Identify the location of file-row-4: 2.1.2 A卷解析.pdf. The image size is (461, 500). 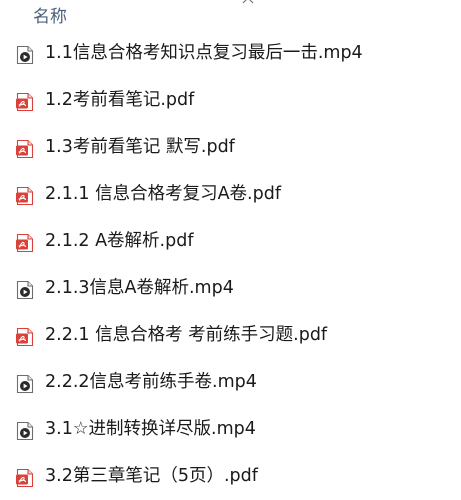
(231, 241).